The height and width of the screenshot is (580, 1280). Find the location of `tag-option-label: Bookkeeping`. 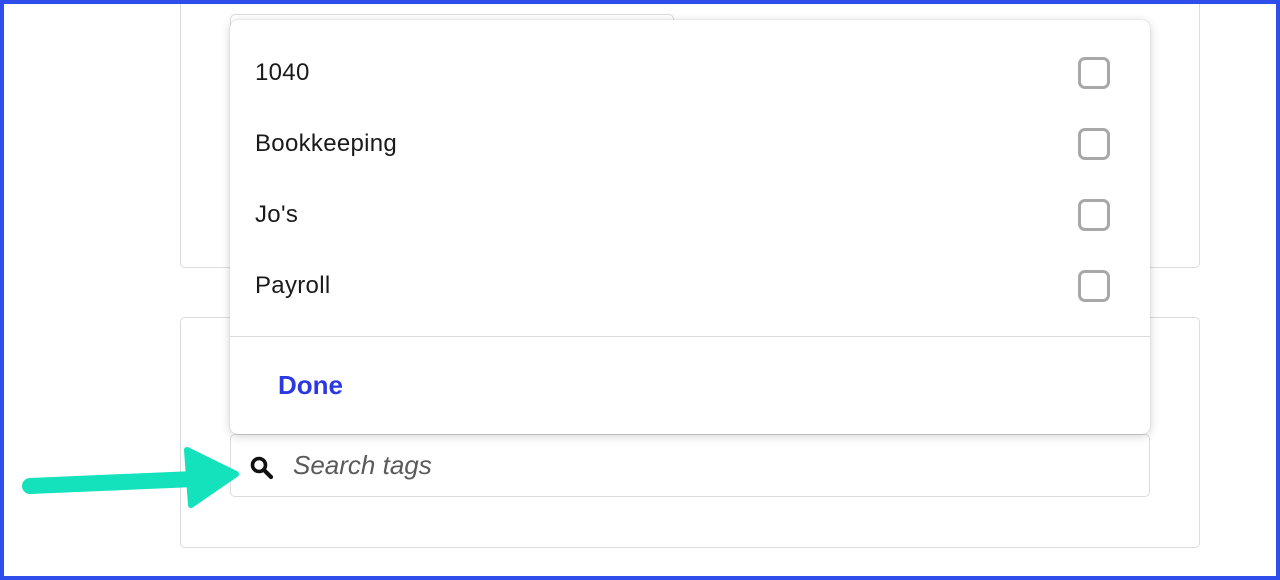

tag-option-label: Bookkeeping is located at coordinates (326, 143).